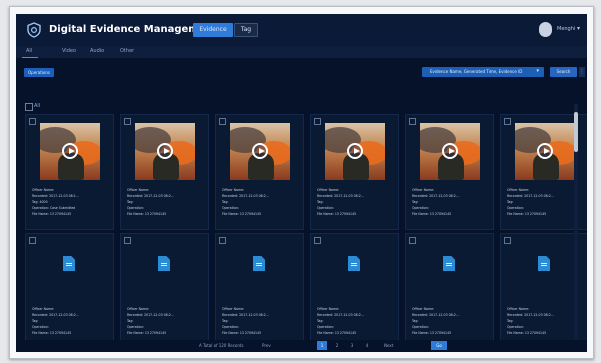 This screenshot has width=601, height=363. I want to click on vertical-scrollbar, so click(576, 221).